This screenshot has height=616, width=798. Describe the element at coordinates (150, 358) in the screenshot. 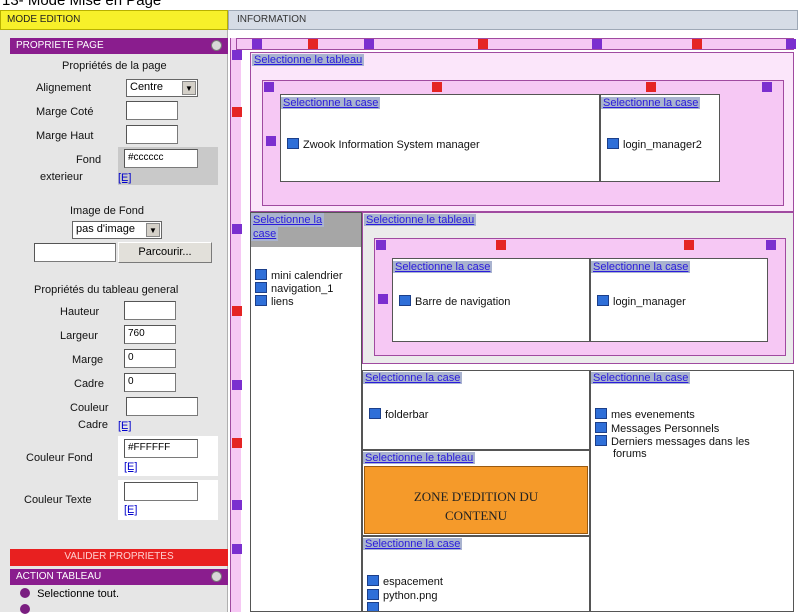

I see `margin-input: 0` at that location.